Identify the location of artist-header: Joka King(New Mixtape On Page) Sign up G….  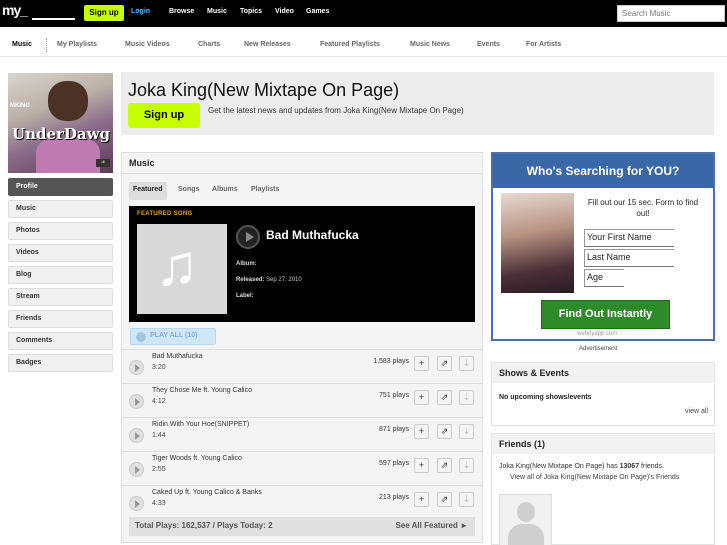
(417, 103).